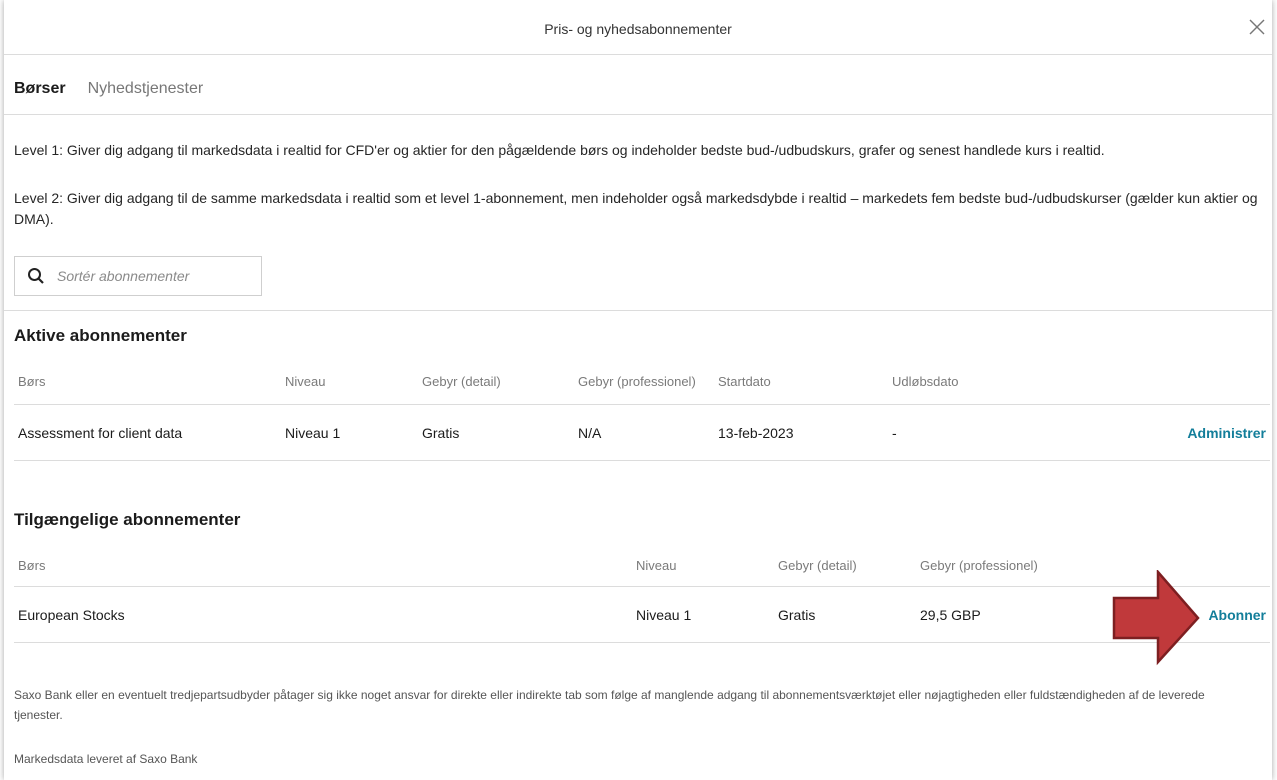 The image size is (1277, 780). Describe the element at coordinates (950, 615) in the screenshot. I see `row-fee-pro: 29,5 GBP` at that location.